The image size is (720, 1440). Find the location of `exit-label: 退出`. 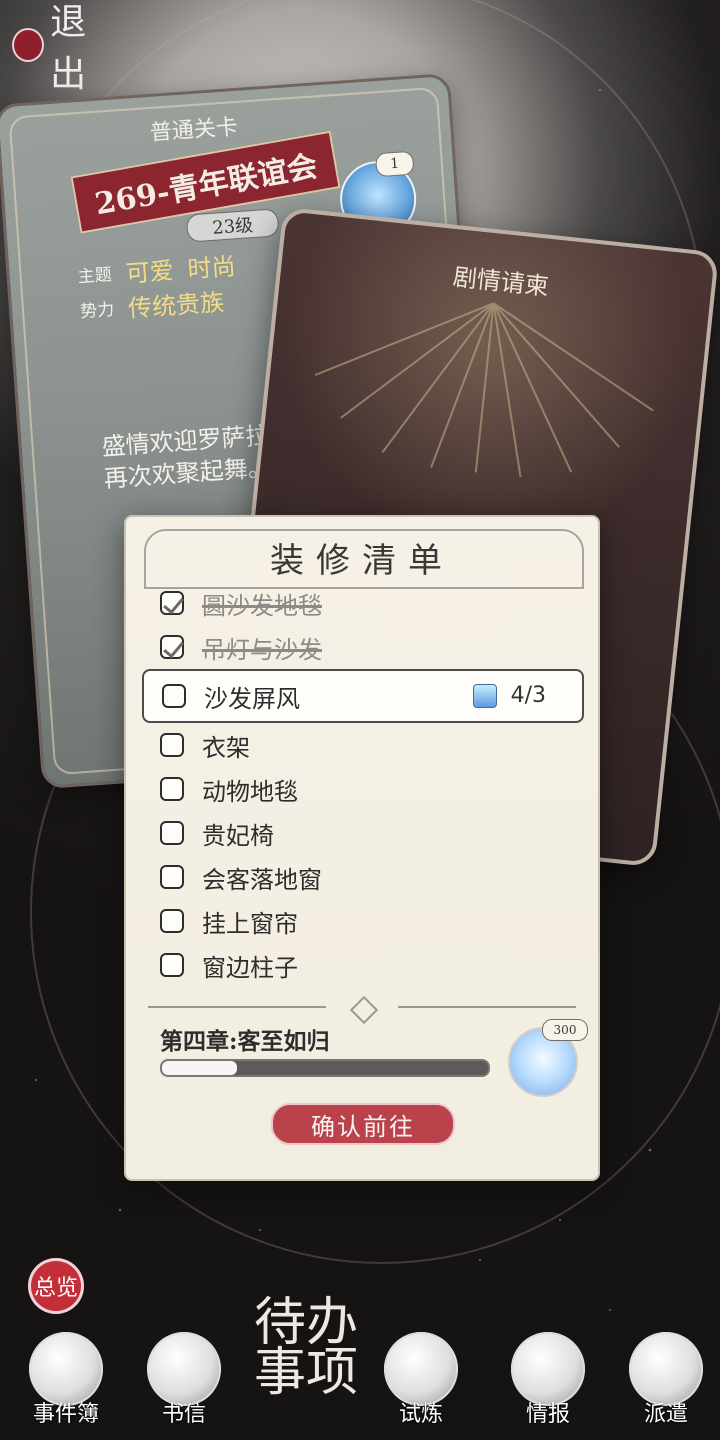

exit-label: 退出 is located at coordinates (69, 48).